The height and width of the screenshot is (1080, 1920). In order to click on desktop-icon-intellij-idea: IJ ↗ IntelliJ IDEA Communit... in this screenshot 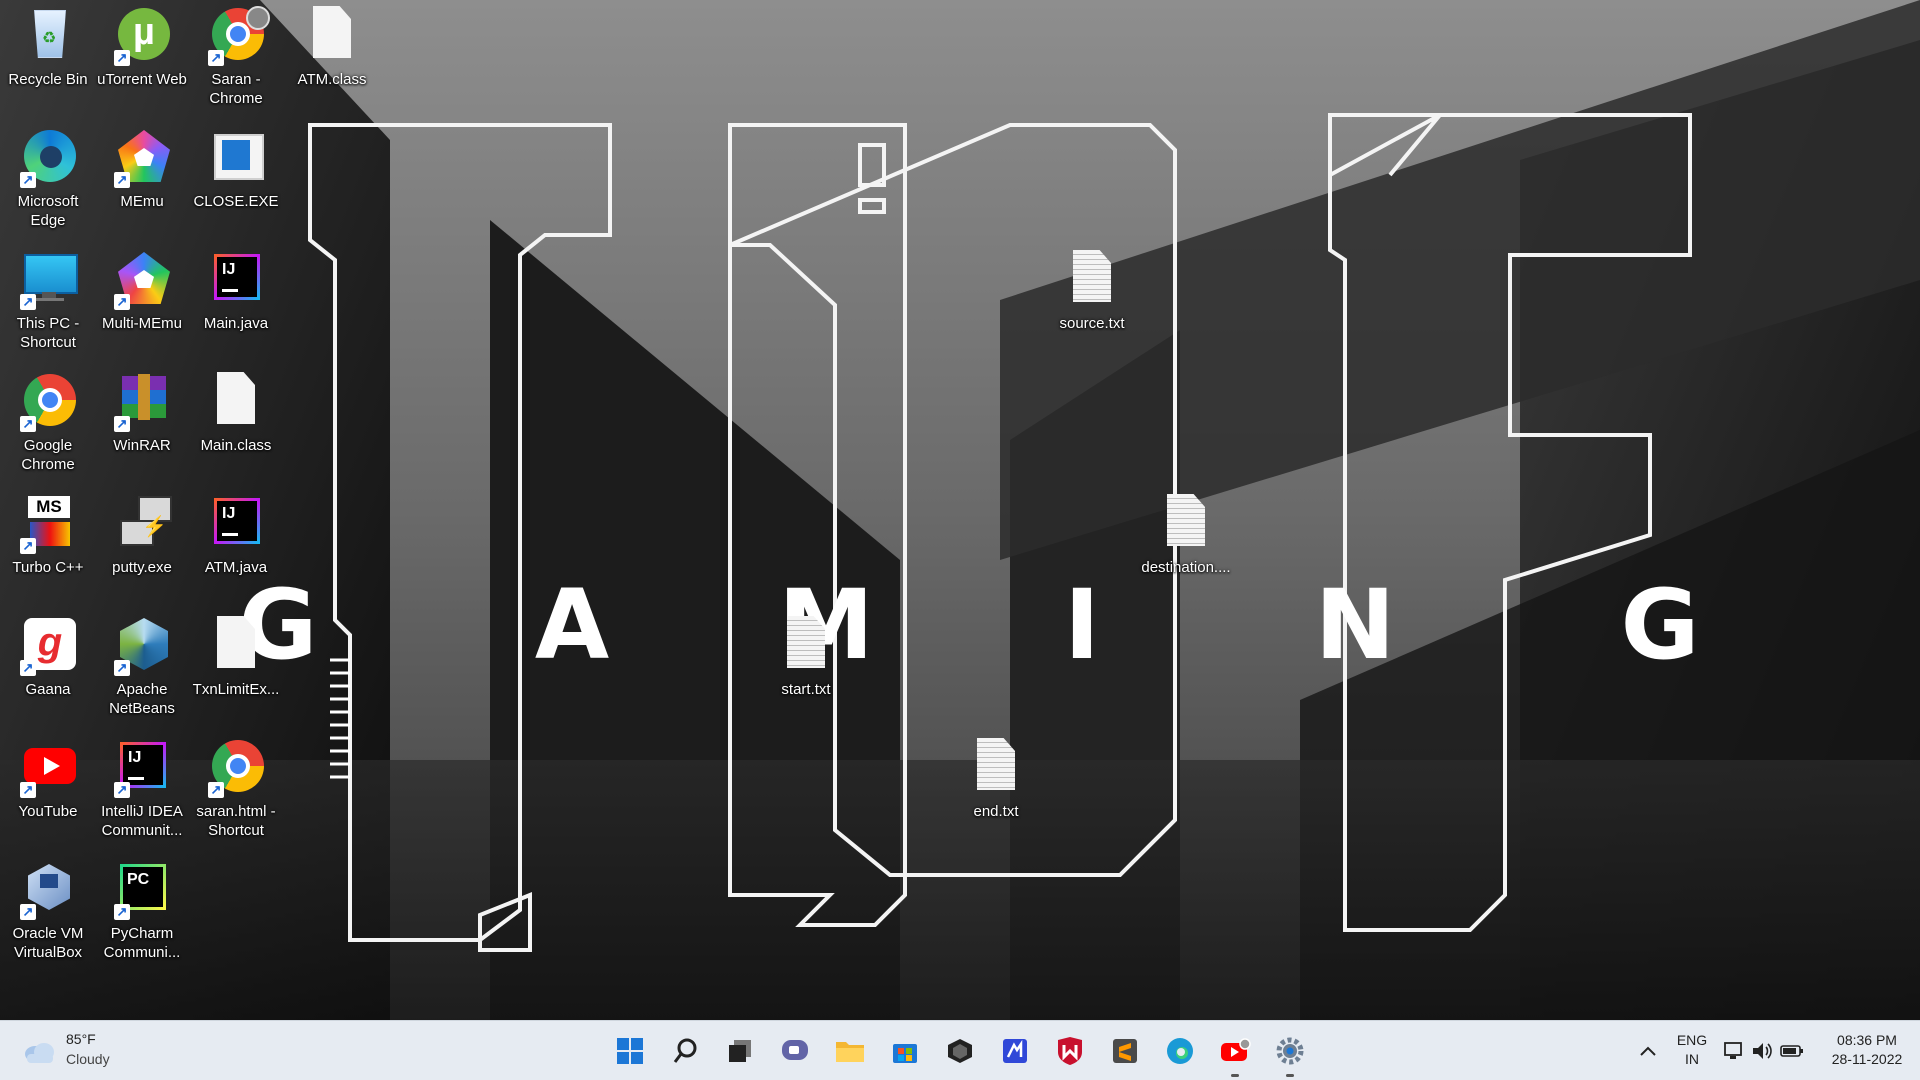, I will do `click(142, 792)`.